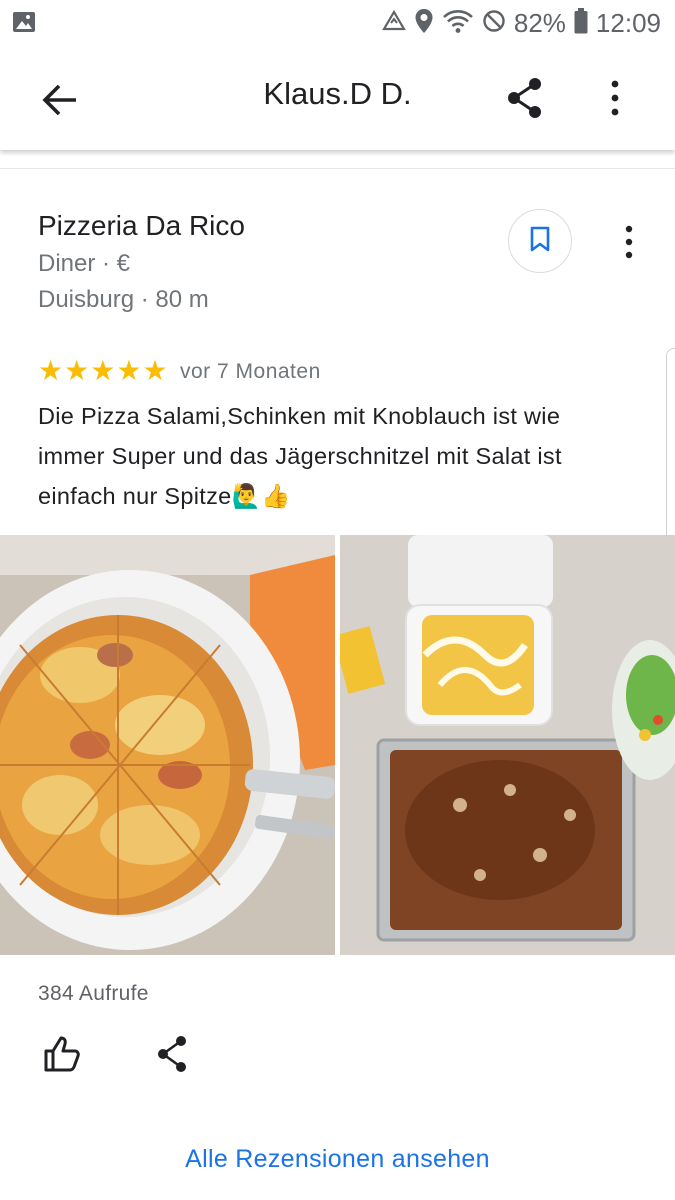 The height and width of the screenshot is (1200, 675). What do you see at coordinates (62, 1054) in the screenshot?
I see `like-icon` at bounding box center [62, 1054].